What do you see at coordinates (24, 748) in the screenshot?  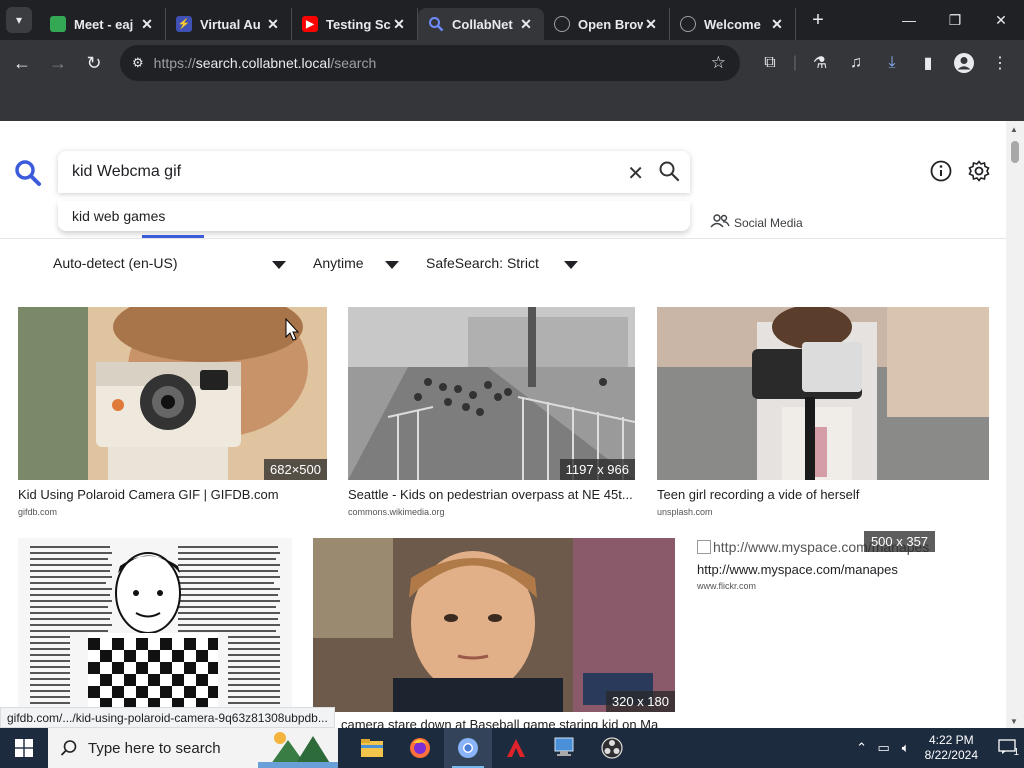 I see `start-button` at bounding box center [24, 748].